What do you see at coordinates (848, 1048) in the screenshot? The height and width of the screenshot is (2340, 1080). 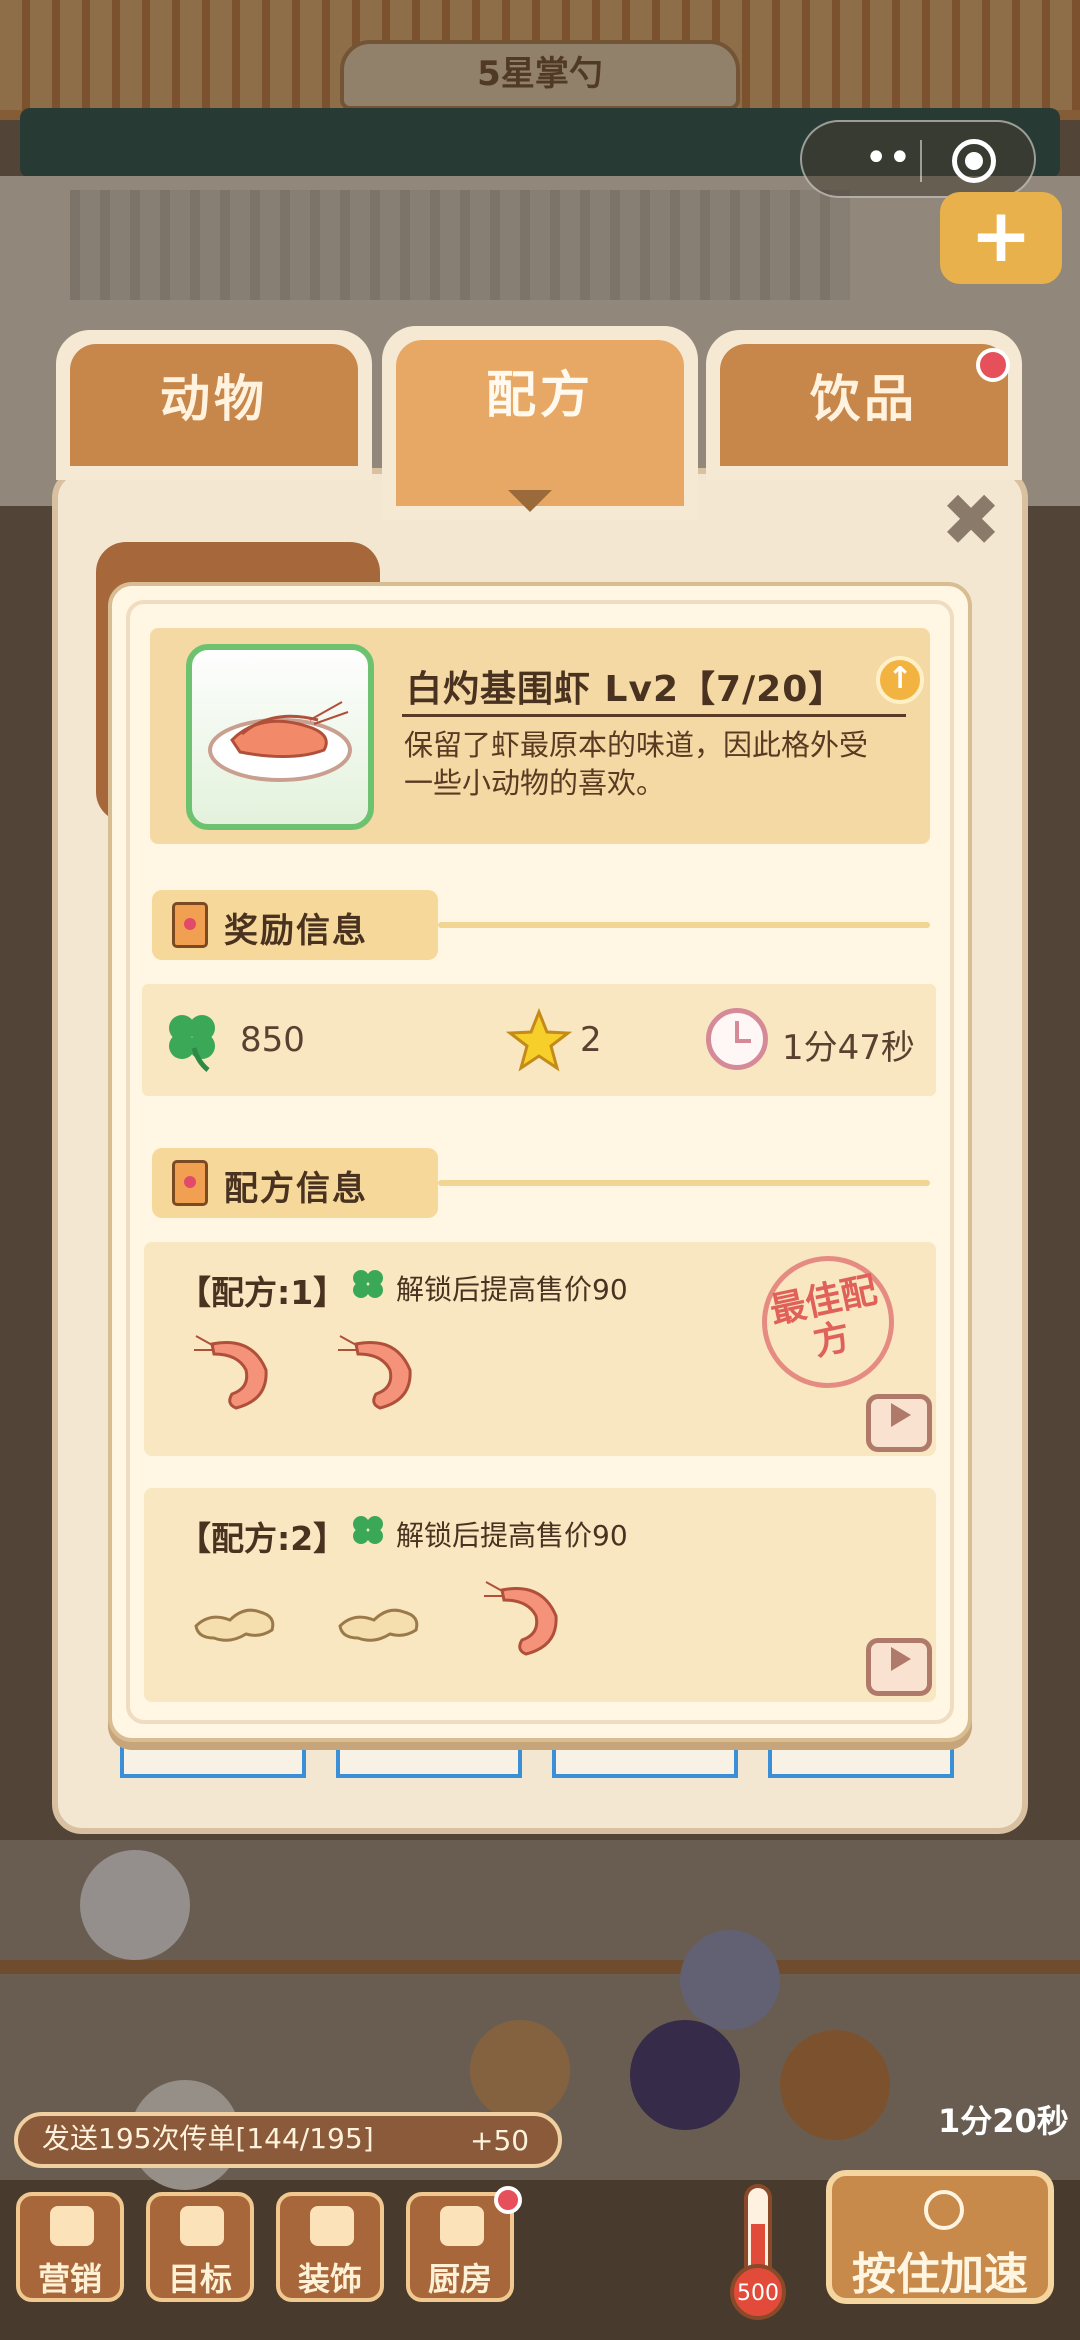 I see `cook-time-value: 1分47秒` at bounding box center [848, 1048].